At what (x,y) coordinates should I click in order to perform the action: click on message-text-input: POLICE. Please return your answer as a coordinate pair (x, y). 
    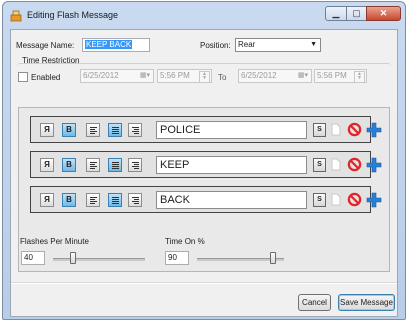
    Looking at the image, I should click on (231, 130).